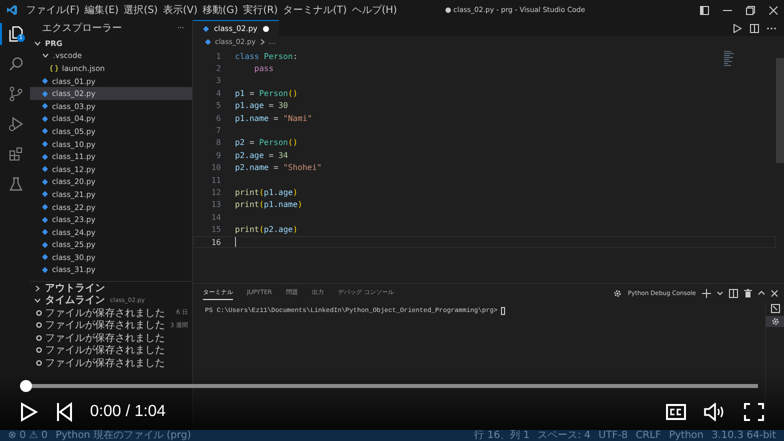 The width and height of the screenshot is (784, 441). What do you see at coordinates (216, 192) in the screenshot?
I see `line-number: 12` at bounding box center [216, 192].